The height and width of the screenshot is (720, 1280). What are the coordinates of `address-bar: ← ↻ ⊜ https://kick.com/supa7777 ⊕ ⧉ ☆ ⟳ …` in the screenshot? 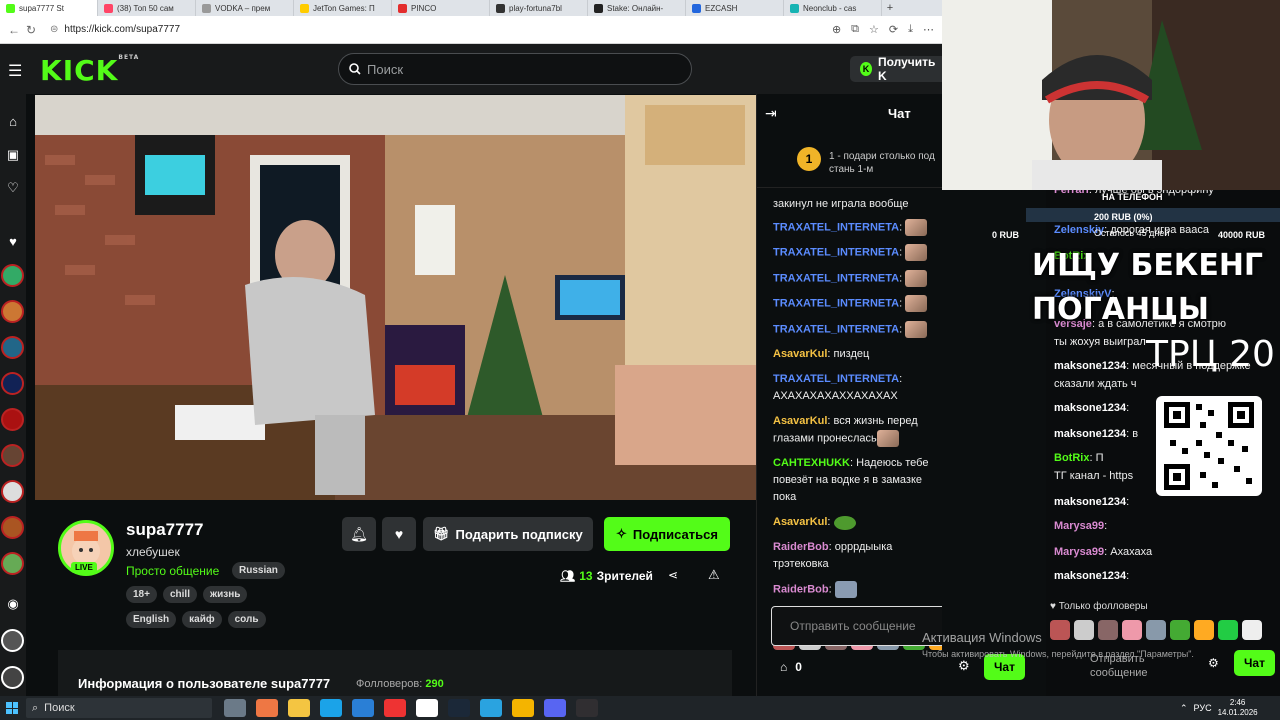 It's located at (471, 30).